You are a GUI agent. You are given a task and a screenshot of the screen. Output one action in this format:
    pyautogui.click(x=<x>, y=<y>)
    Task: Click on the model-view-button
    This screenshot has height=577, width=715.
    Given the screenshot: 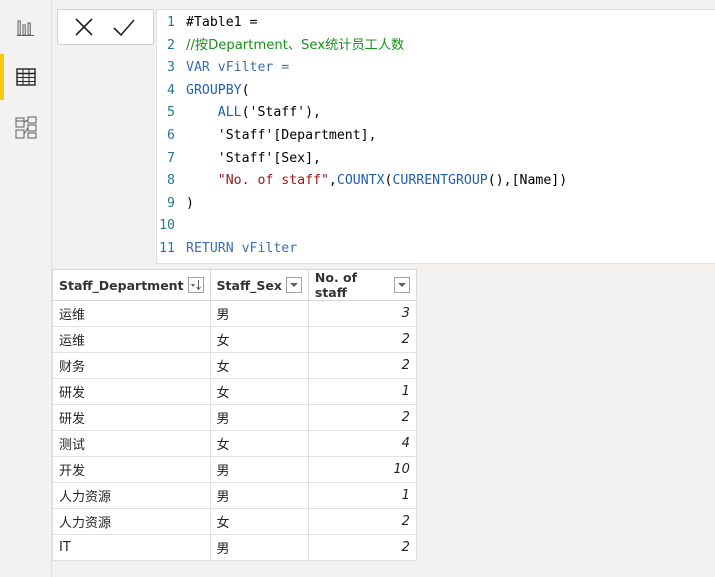 What is the action you would take?
    pyautogui.click(x=25, y=127)
    